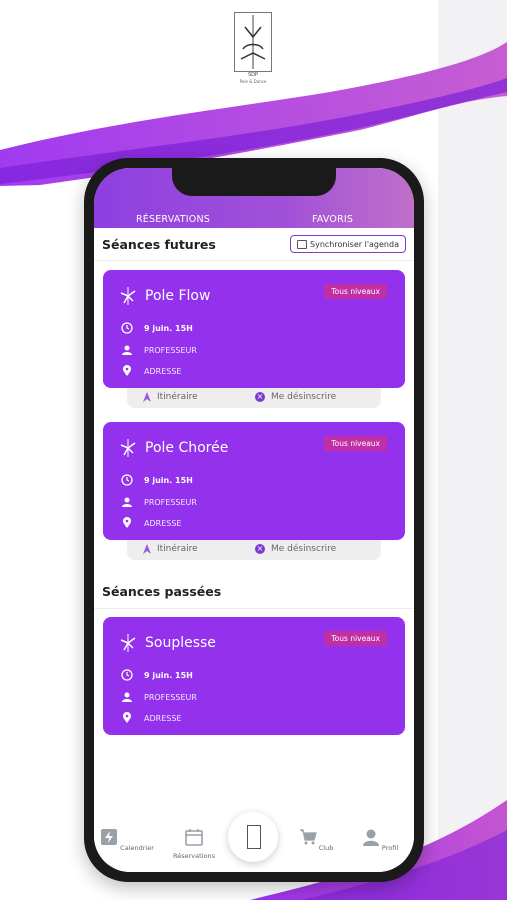 This screenshot has width=507, height=900. Describe the element at coordinates (253, 81) in the screenshot. I see `brand-subcaption: Pole & Dance` at that location.